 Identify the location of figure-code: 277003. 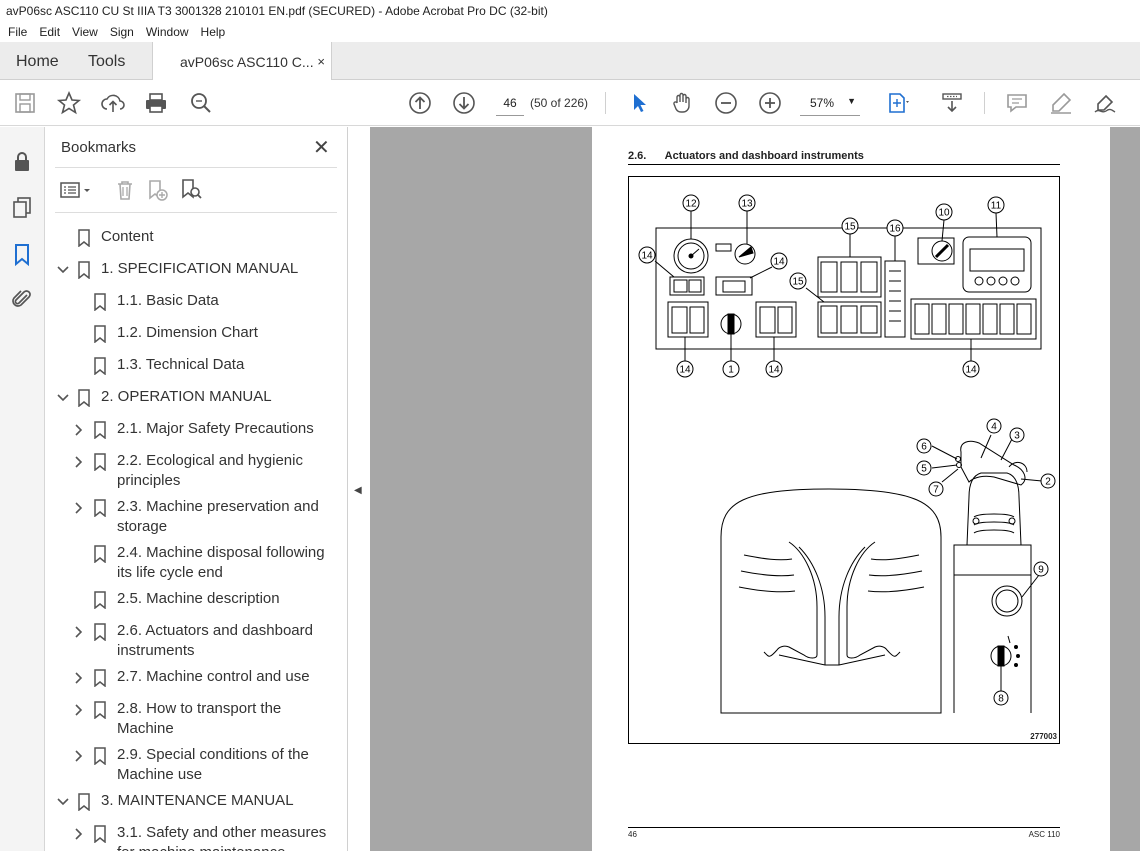
(1043, 736).